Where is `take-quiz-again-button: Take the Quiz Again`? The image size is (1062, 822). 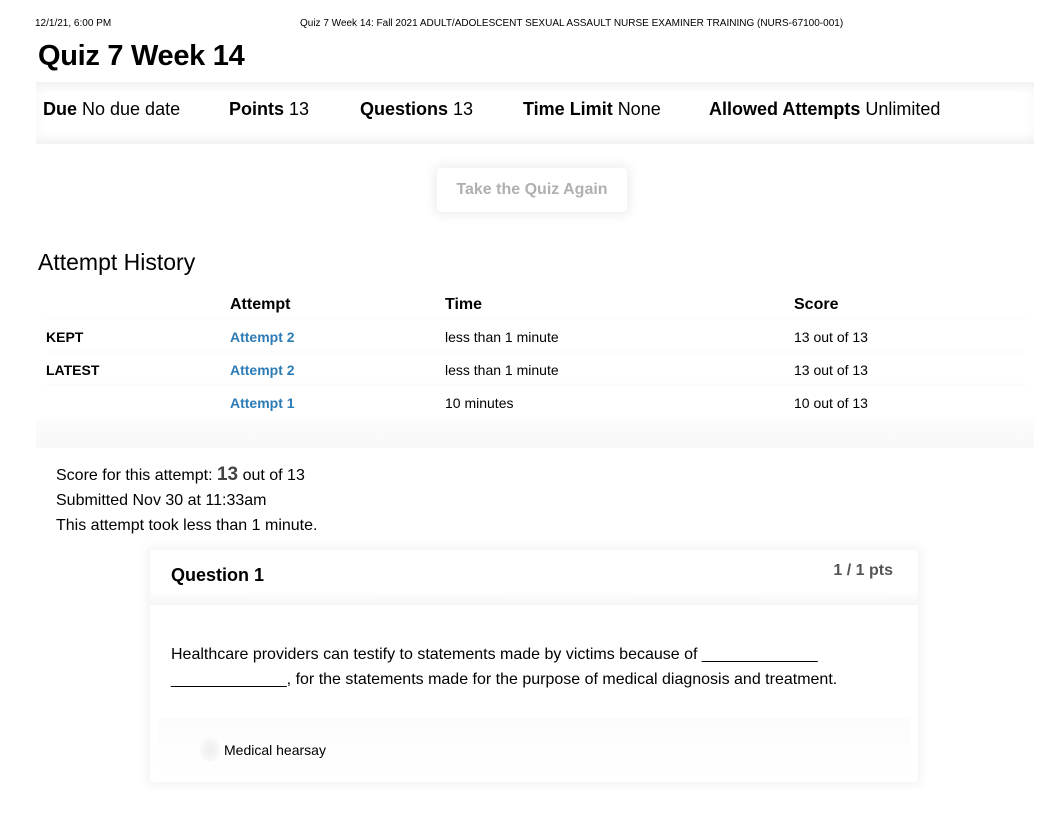 take-quiz-again-button: Take the Quiz Again is located at coordinates (532, 190).